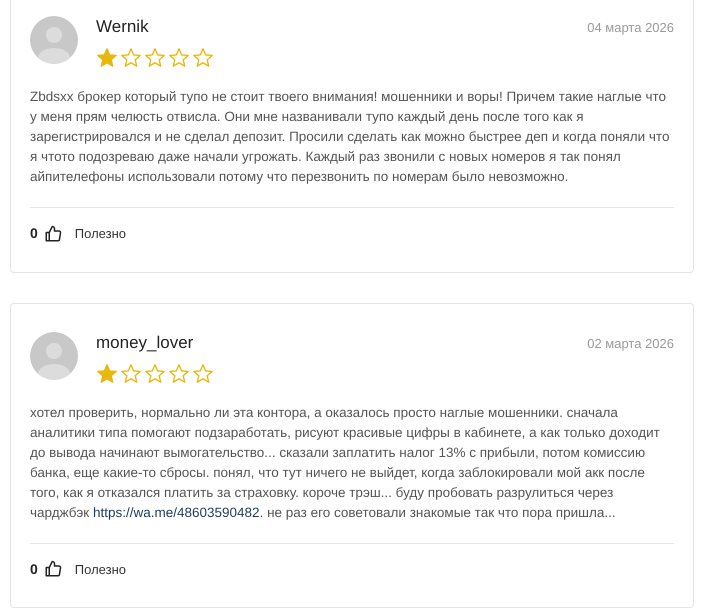 This screenshot has height=615, width=713. Describe the element at coordinates (176, 512) in the screenshot. I see `review-link: https://wa.me/48603590482` at that location.